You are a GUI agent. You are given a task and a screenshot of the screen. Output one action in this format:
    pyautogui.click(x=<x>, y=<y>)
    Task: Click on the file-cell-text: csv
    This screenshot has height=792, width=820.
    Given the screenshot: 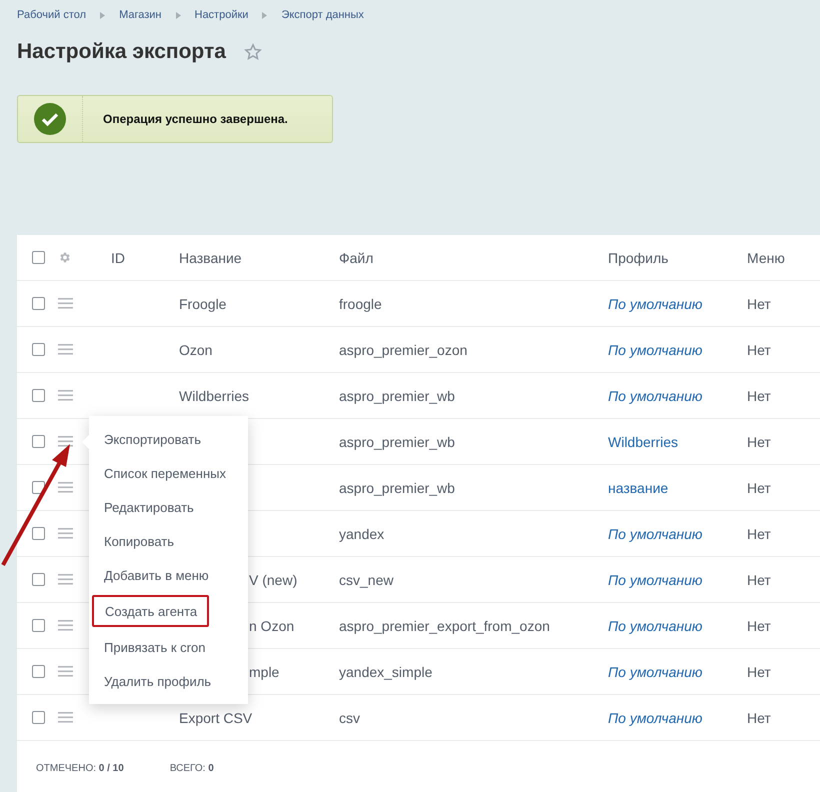 What is the action you would take?
    pyautogui.click(x=350, y=718)
    